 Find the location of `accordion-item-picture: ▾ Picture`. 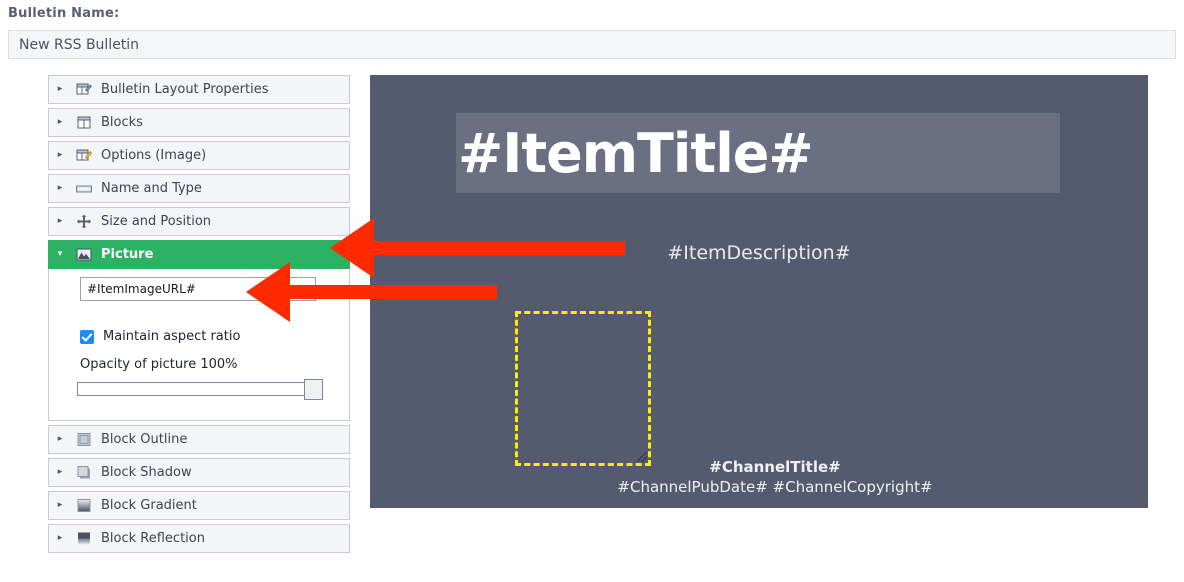

accordion-item-picture: ▾ Picture is located at coordinates (199, 254).